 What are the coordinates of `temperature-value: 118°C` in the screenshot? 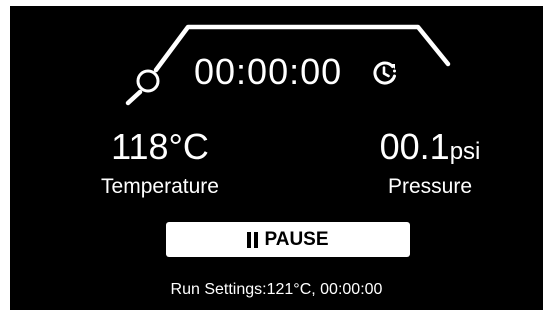 It's located at (160, 146).